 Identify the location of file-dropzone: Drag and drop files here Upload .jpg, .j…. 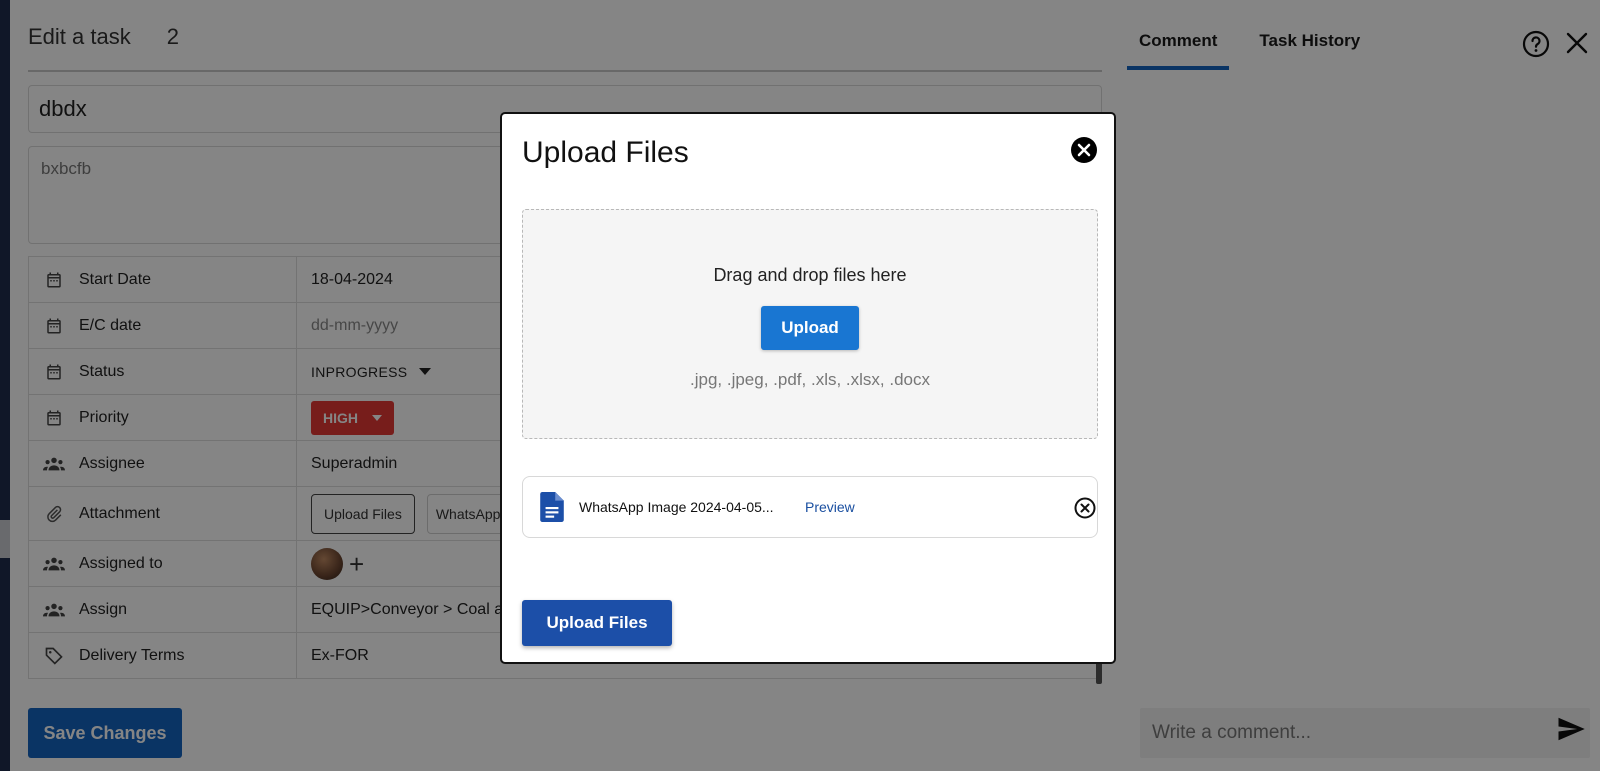
(810, 324).